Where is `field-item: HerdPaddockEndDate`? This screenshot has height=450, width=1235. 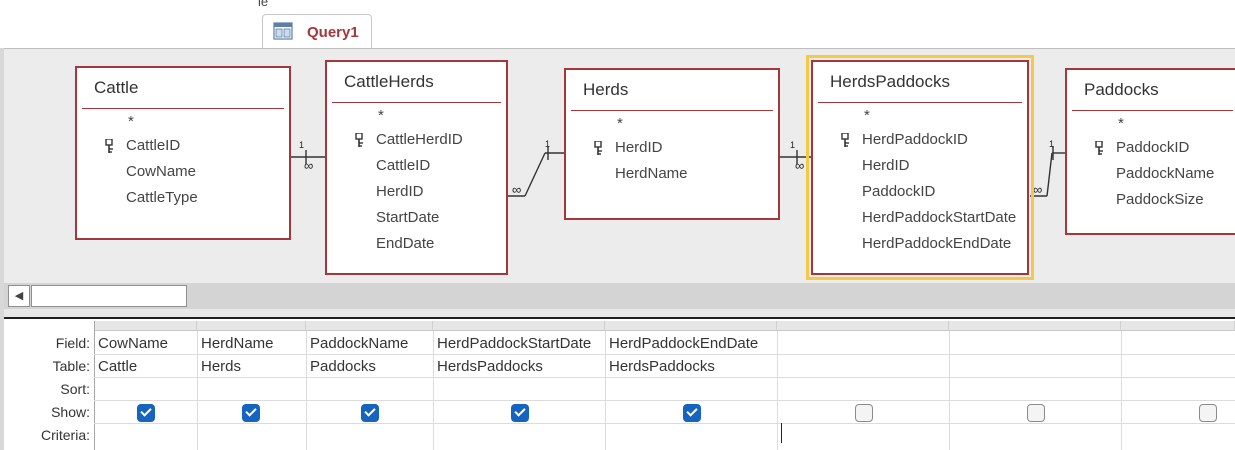
field-item: HerdPaddockEndDate is located at coordinates (920, 244).